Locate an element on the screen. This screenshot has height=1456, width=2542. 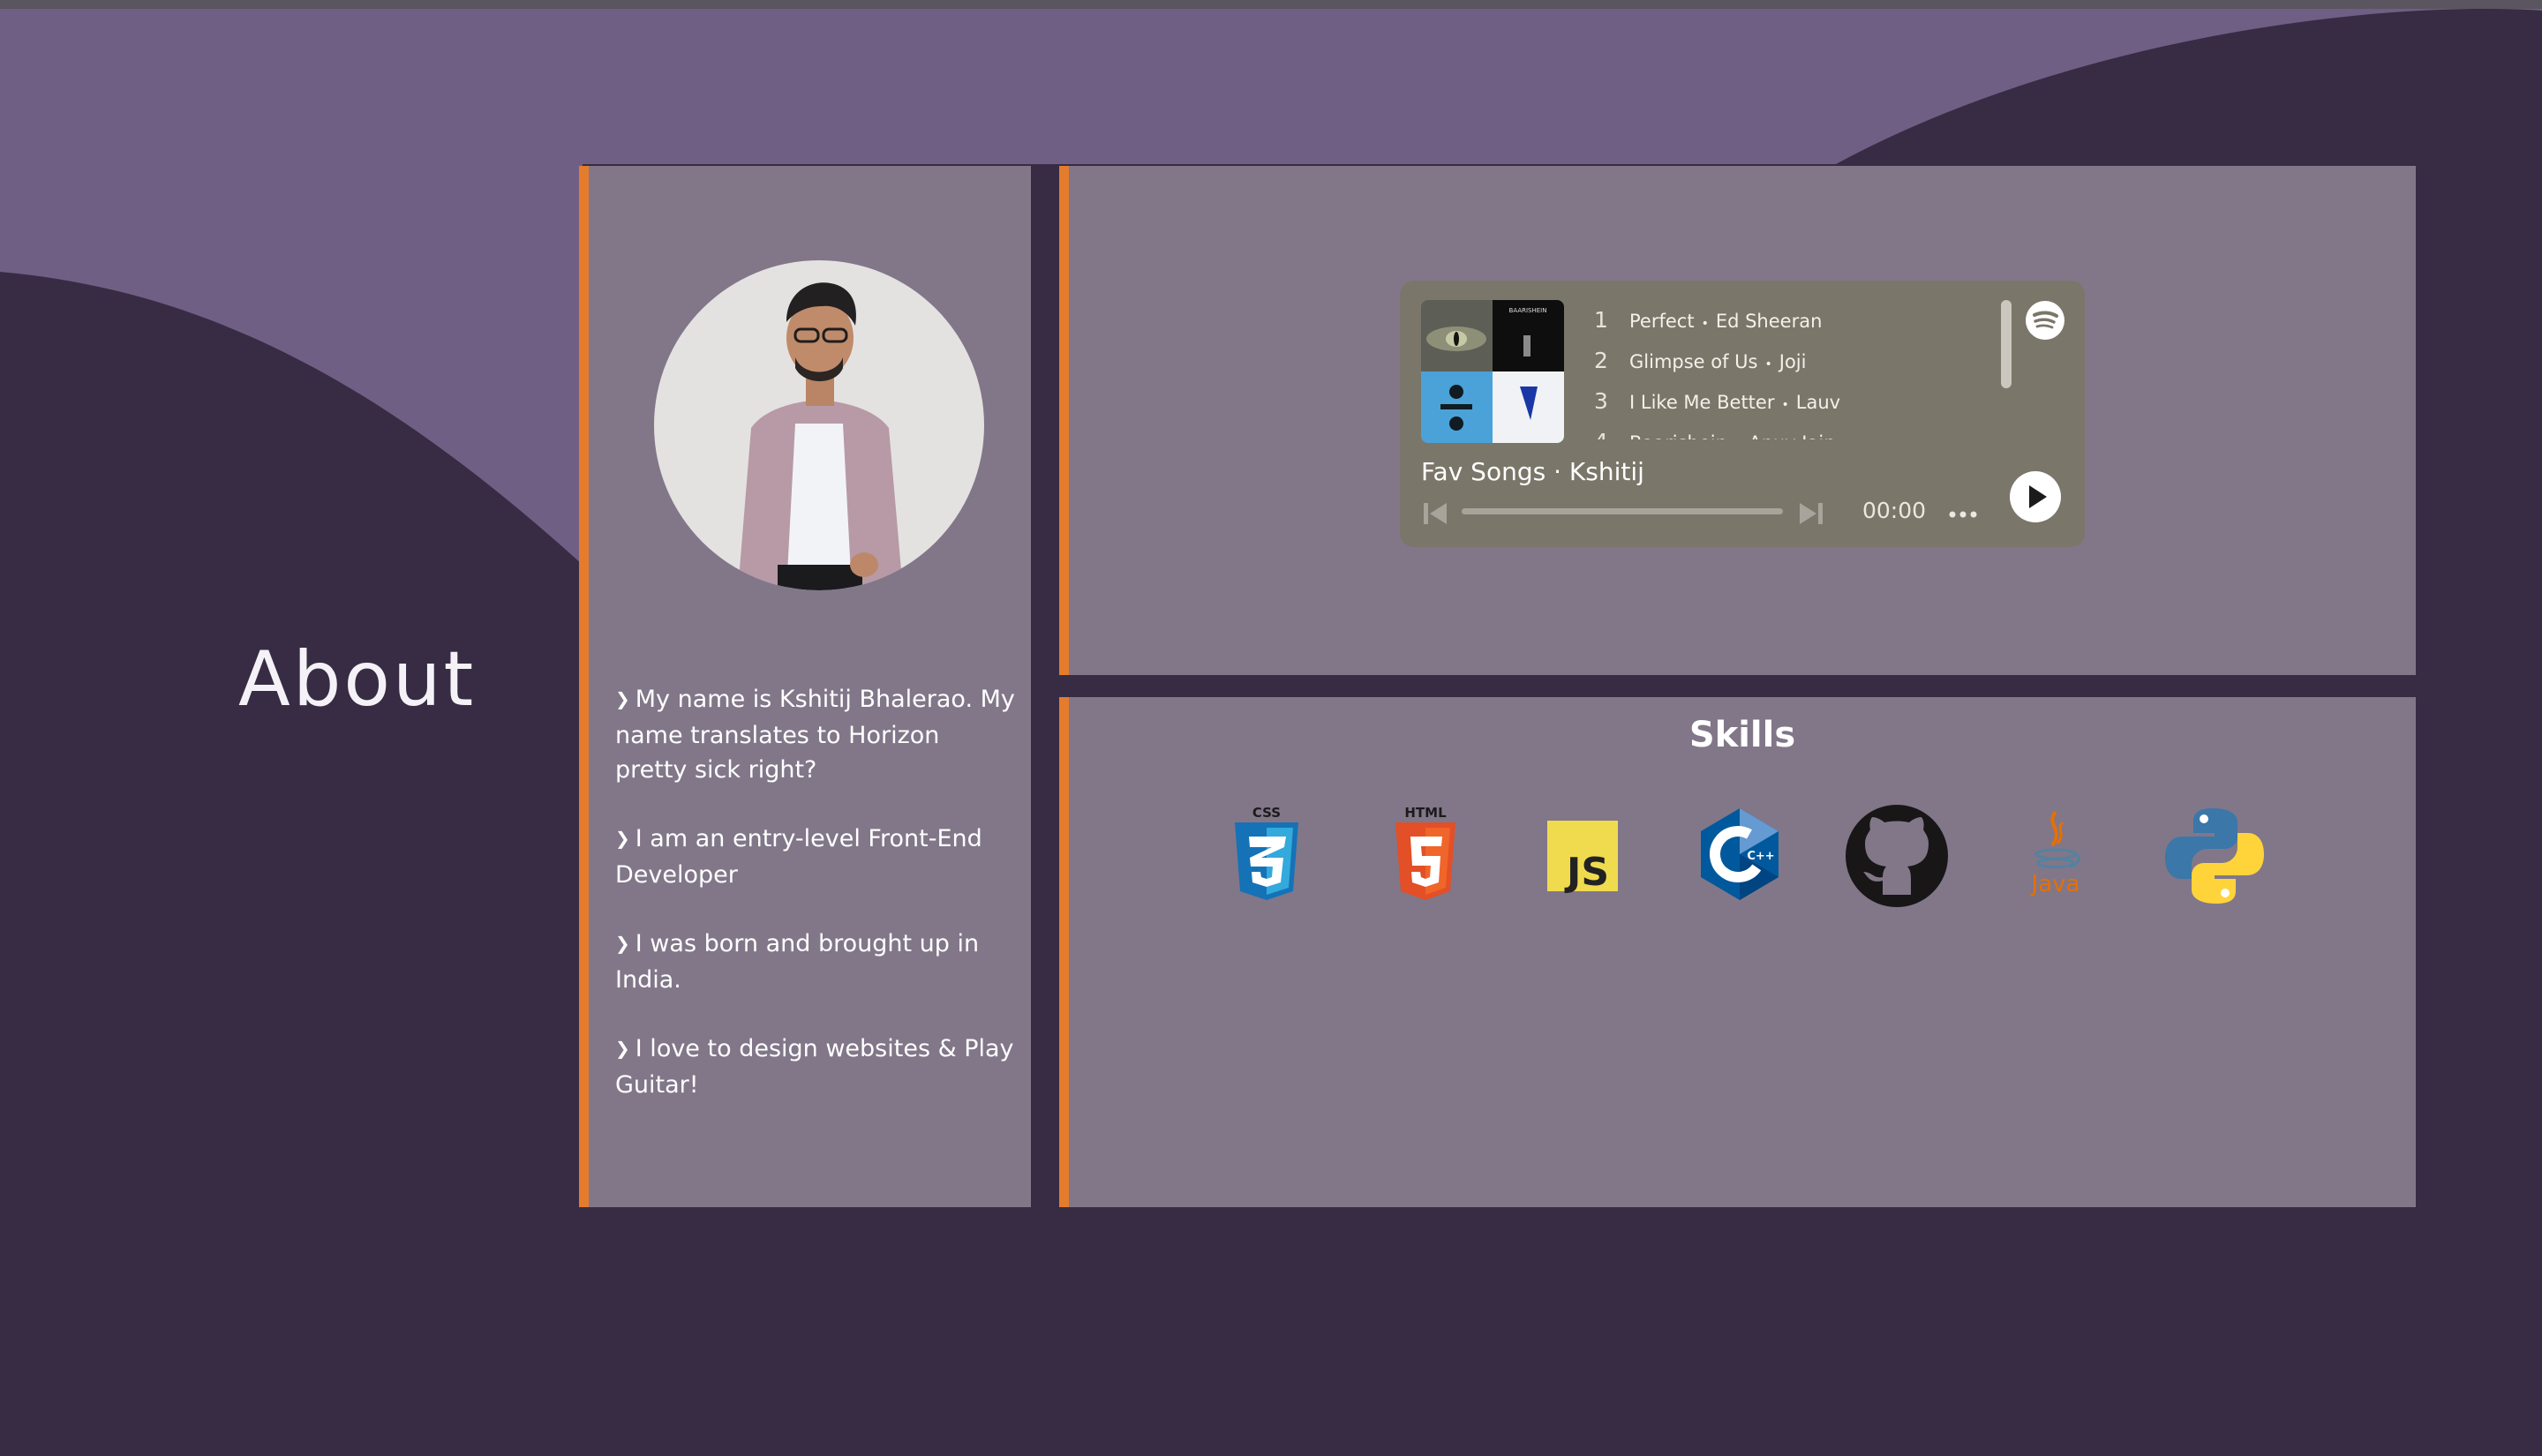
track-number: 2 is located at coordinates (1601, 360).